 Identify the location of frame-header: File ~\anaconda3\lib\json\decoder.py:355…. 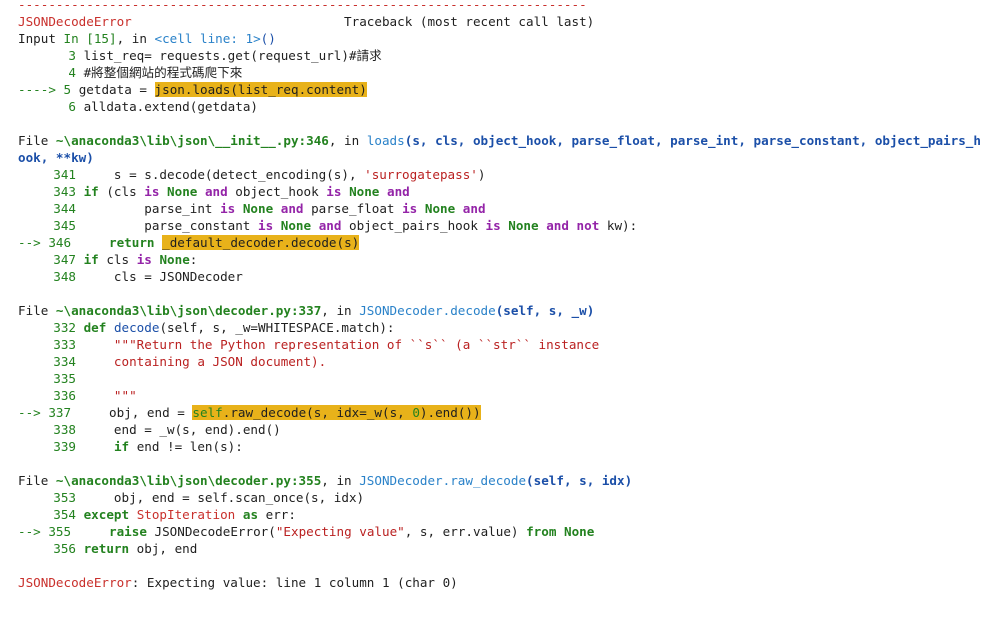
(512, 480).